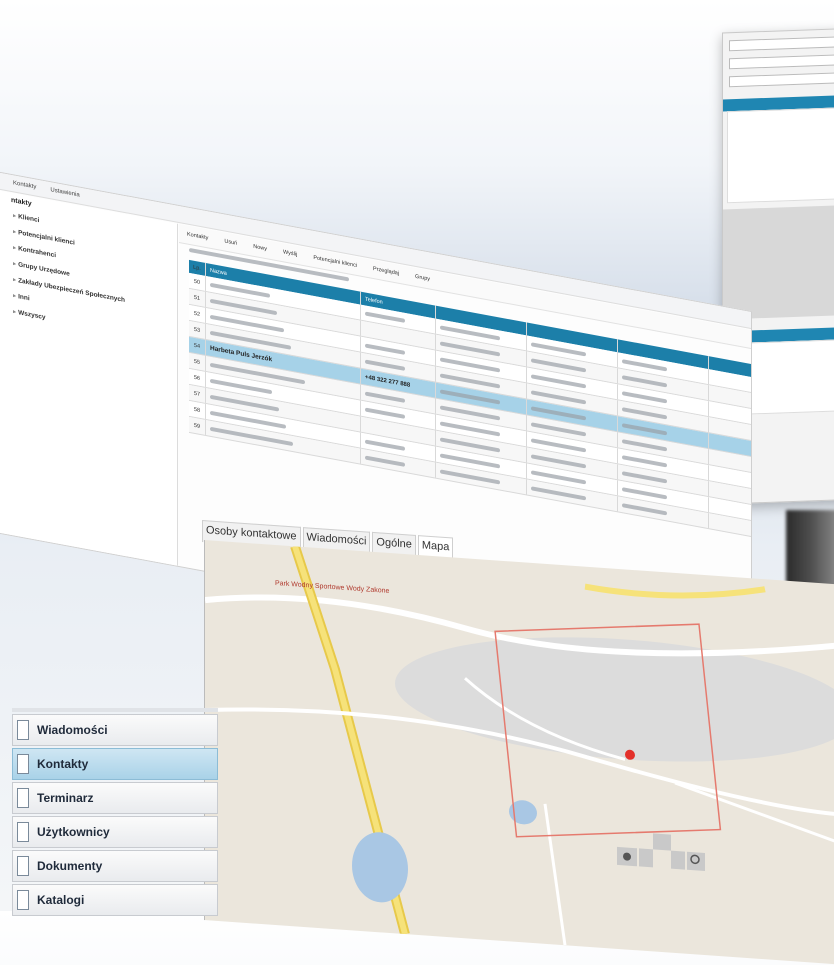 This screenshot has width=834, height=965. What do you see at coordinates (23, 866) in the screenshot?
I see `document-icon` at bounding box center [23, 866].